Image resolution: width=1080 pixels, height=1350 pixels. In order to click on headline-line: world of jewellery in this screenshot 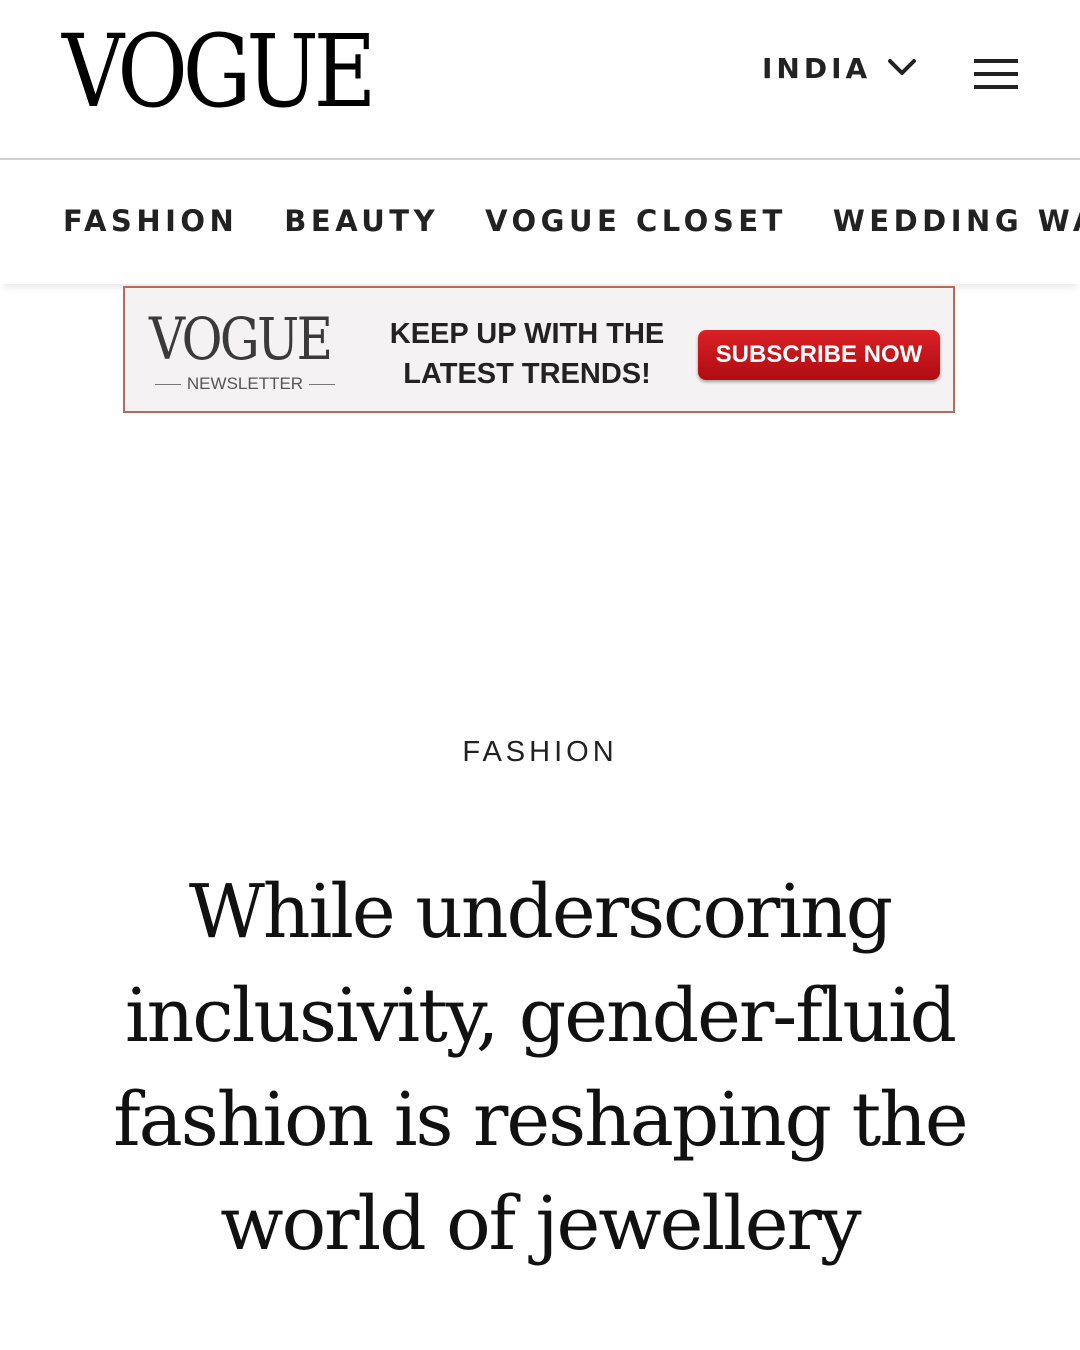, I will do `click(540, 1224)`.